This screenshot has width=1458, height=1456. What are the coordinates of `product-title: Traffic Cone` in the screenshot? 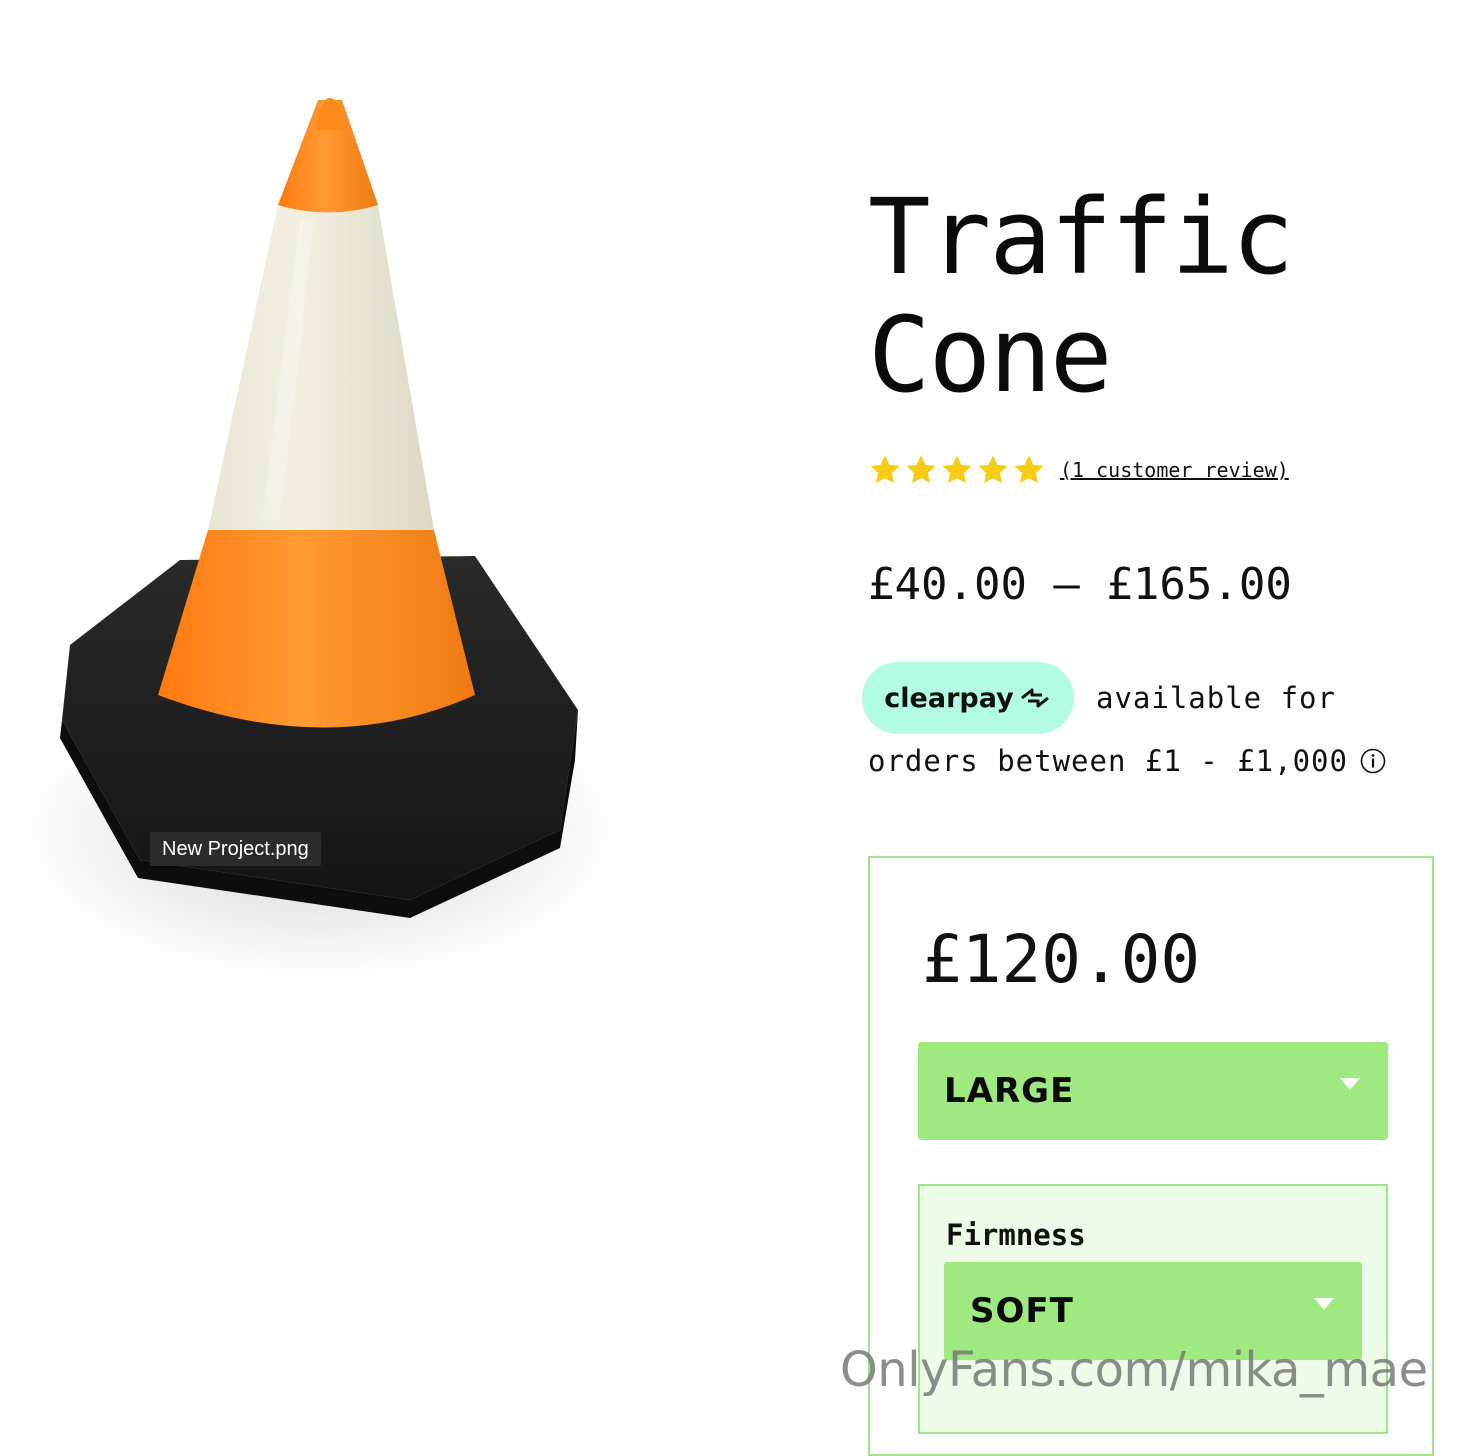 It's located at (1148, 296).